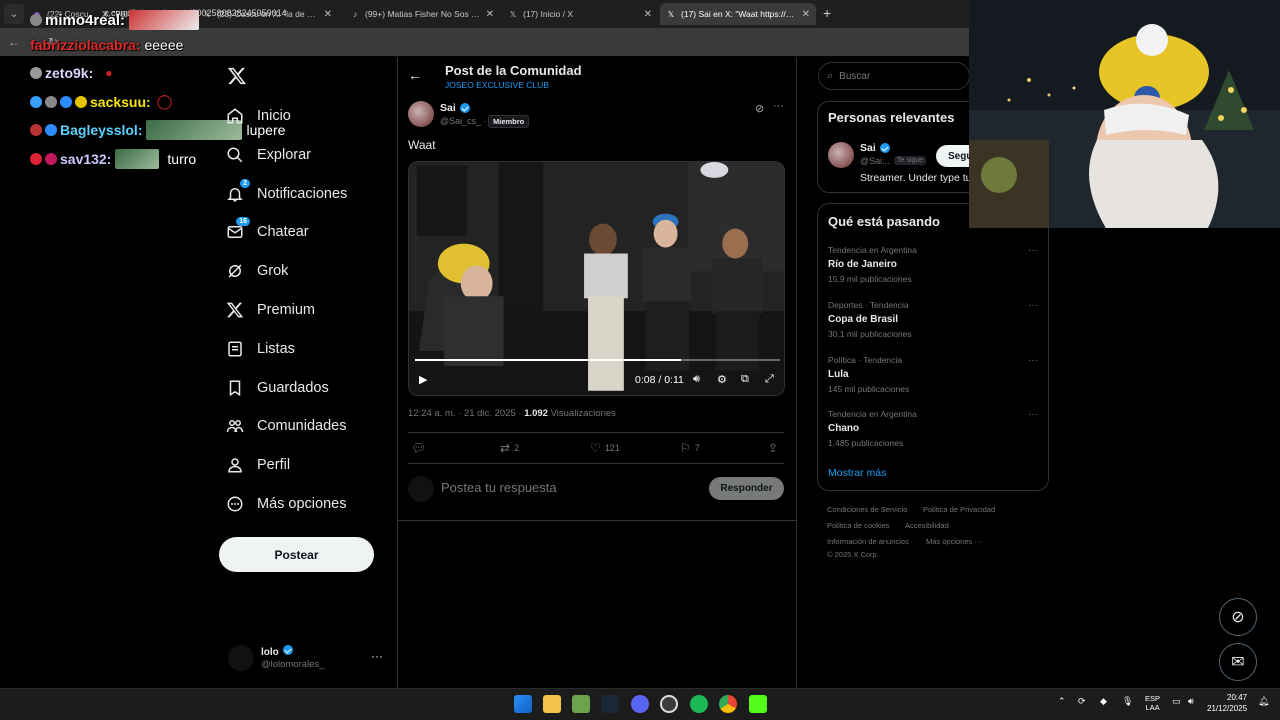 The width and height of the screenshot is (1280, 720). I want to click on nav-label: Notificaciones, so click(302, 194).